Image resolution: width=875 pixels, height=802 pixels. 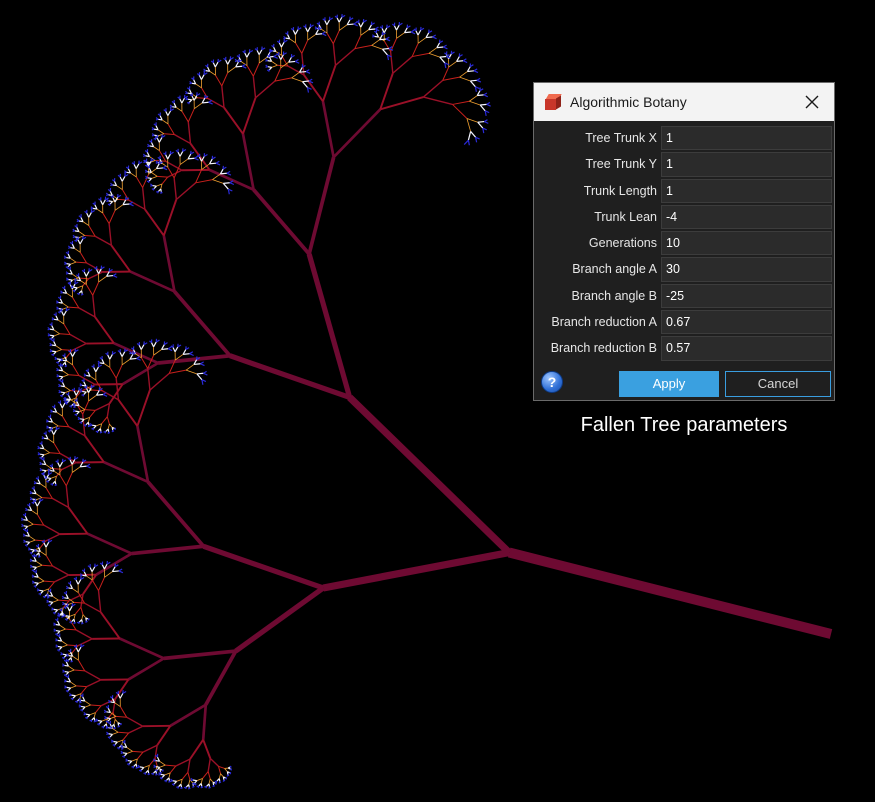 What do you see at coordinates (684, 102) in the screenshot?
I see `dialog-titlebar: Algorithmic Botany` at bounding box center [684, 102].